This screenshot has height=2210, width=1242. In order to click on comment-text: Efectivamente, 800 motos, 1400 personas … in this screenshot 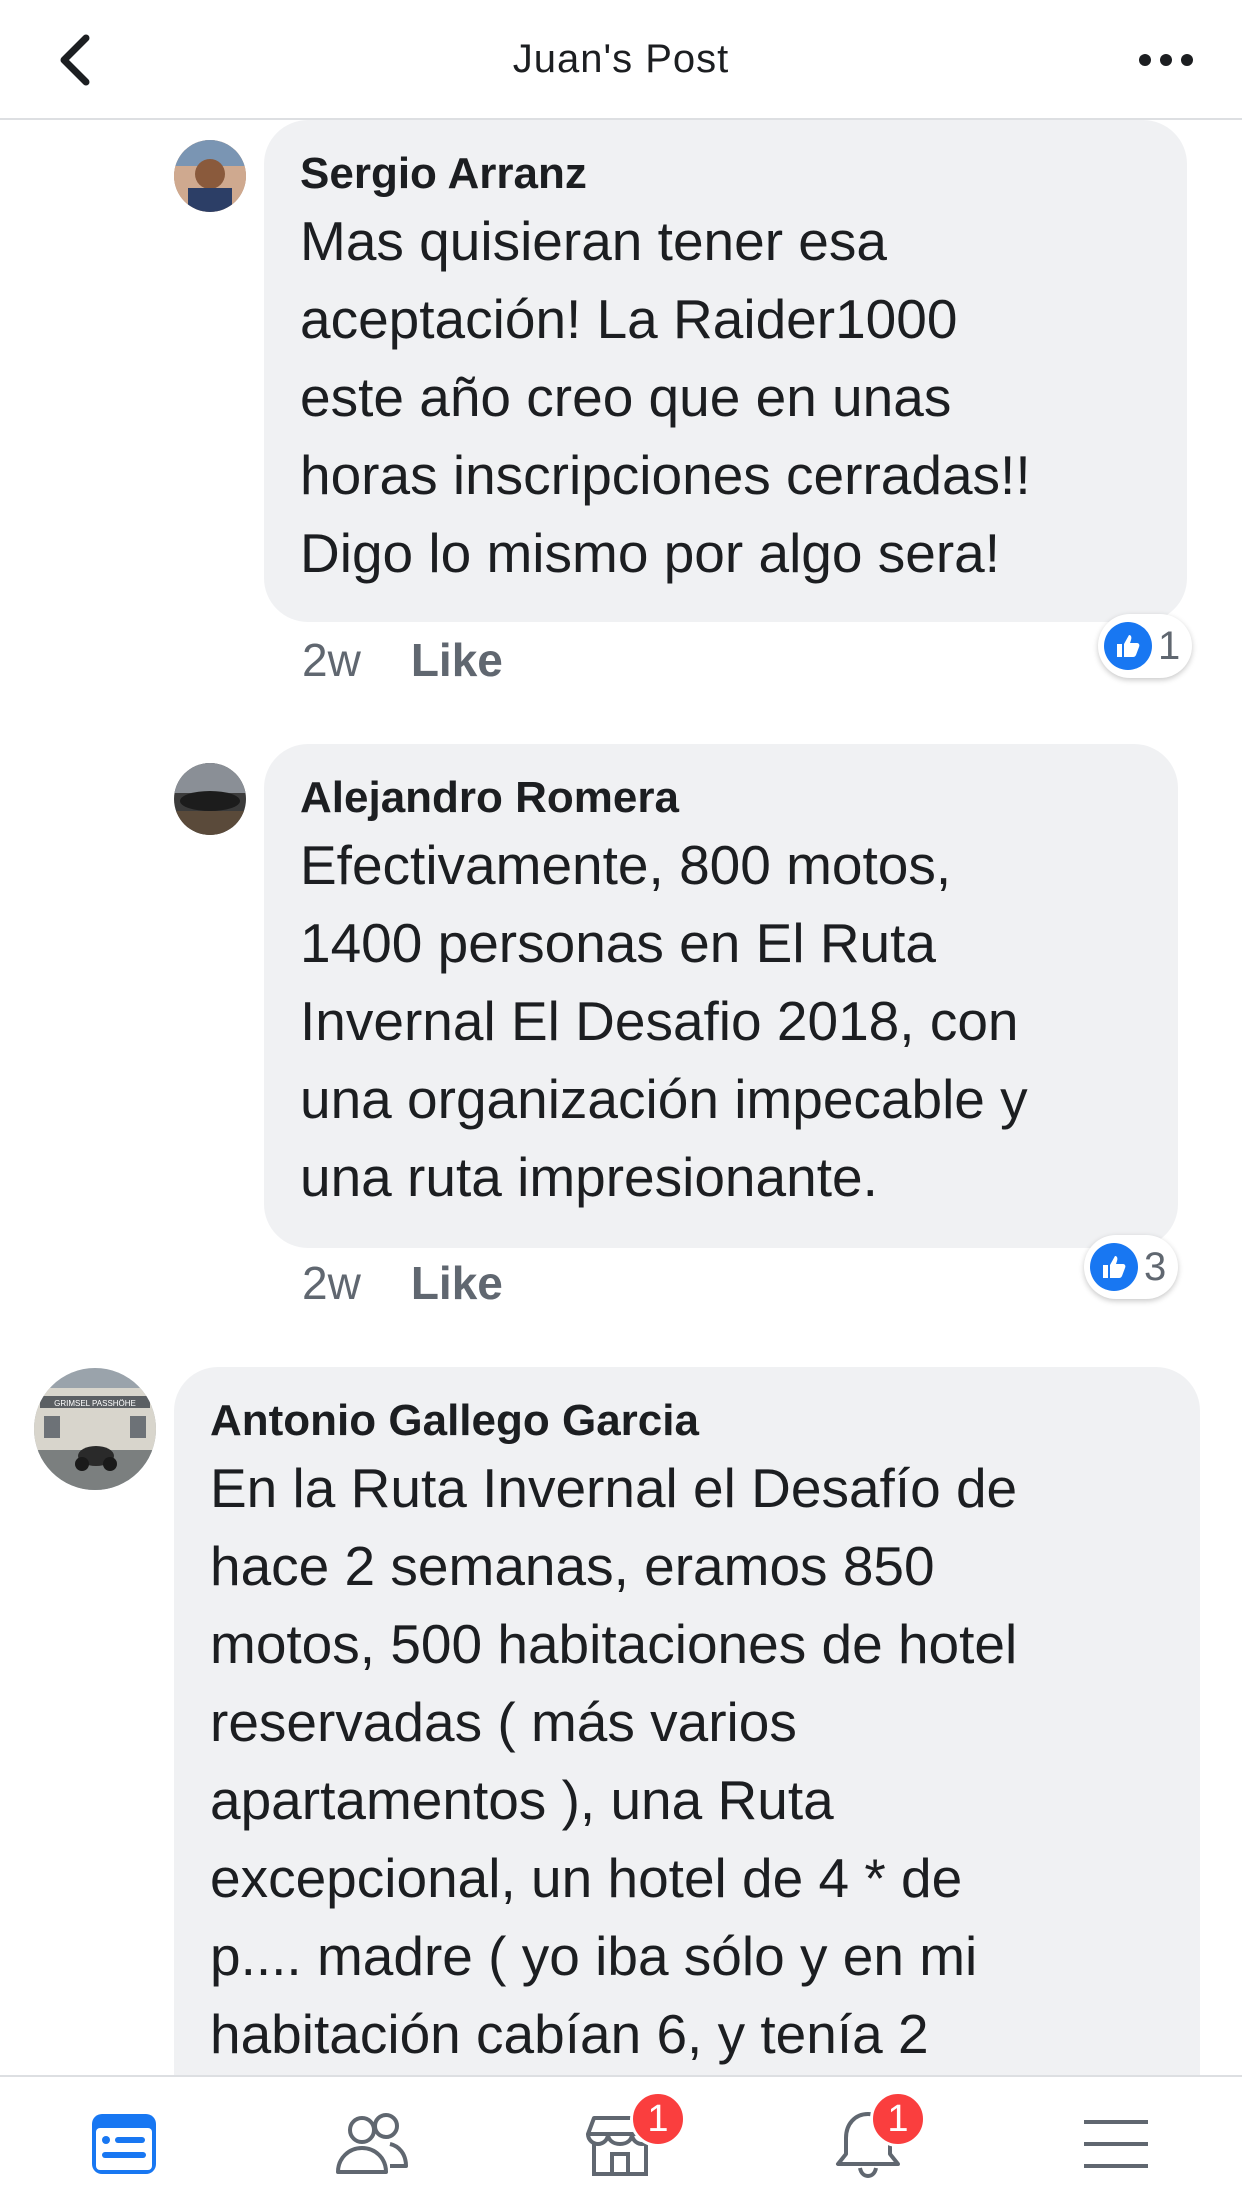, I will do `click(664, 1021)`.